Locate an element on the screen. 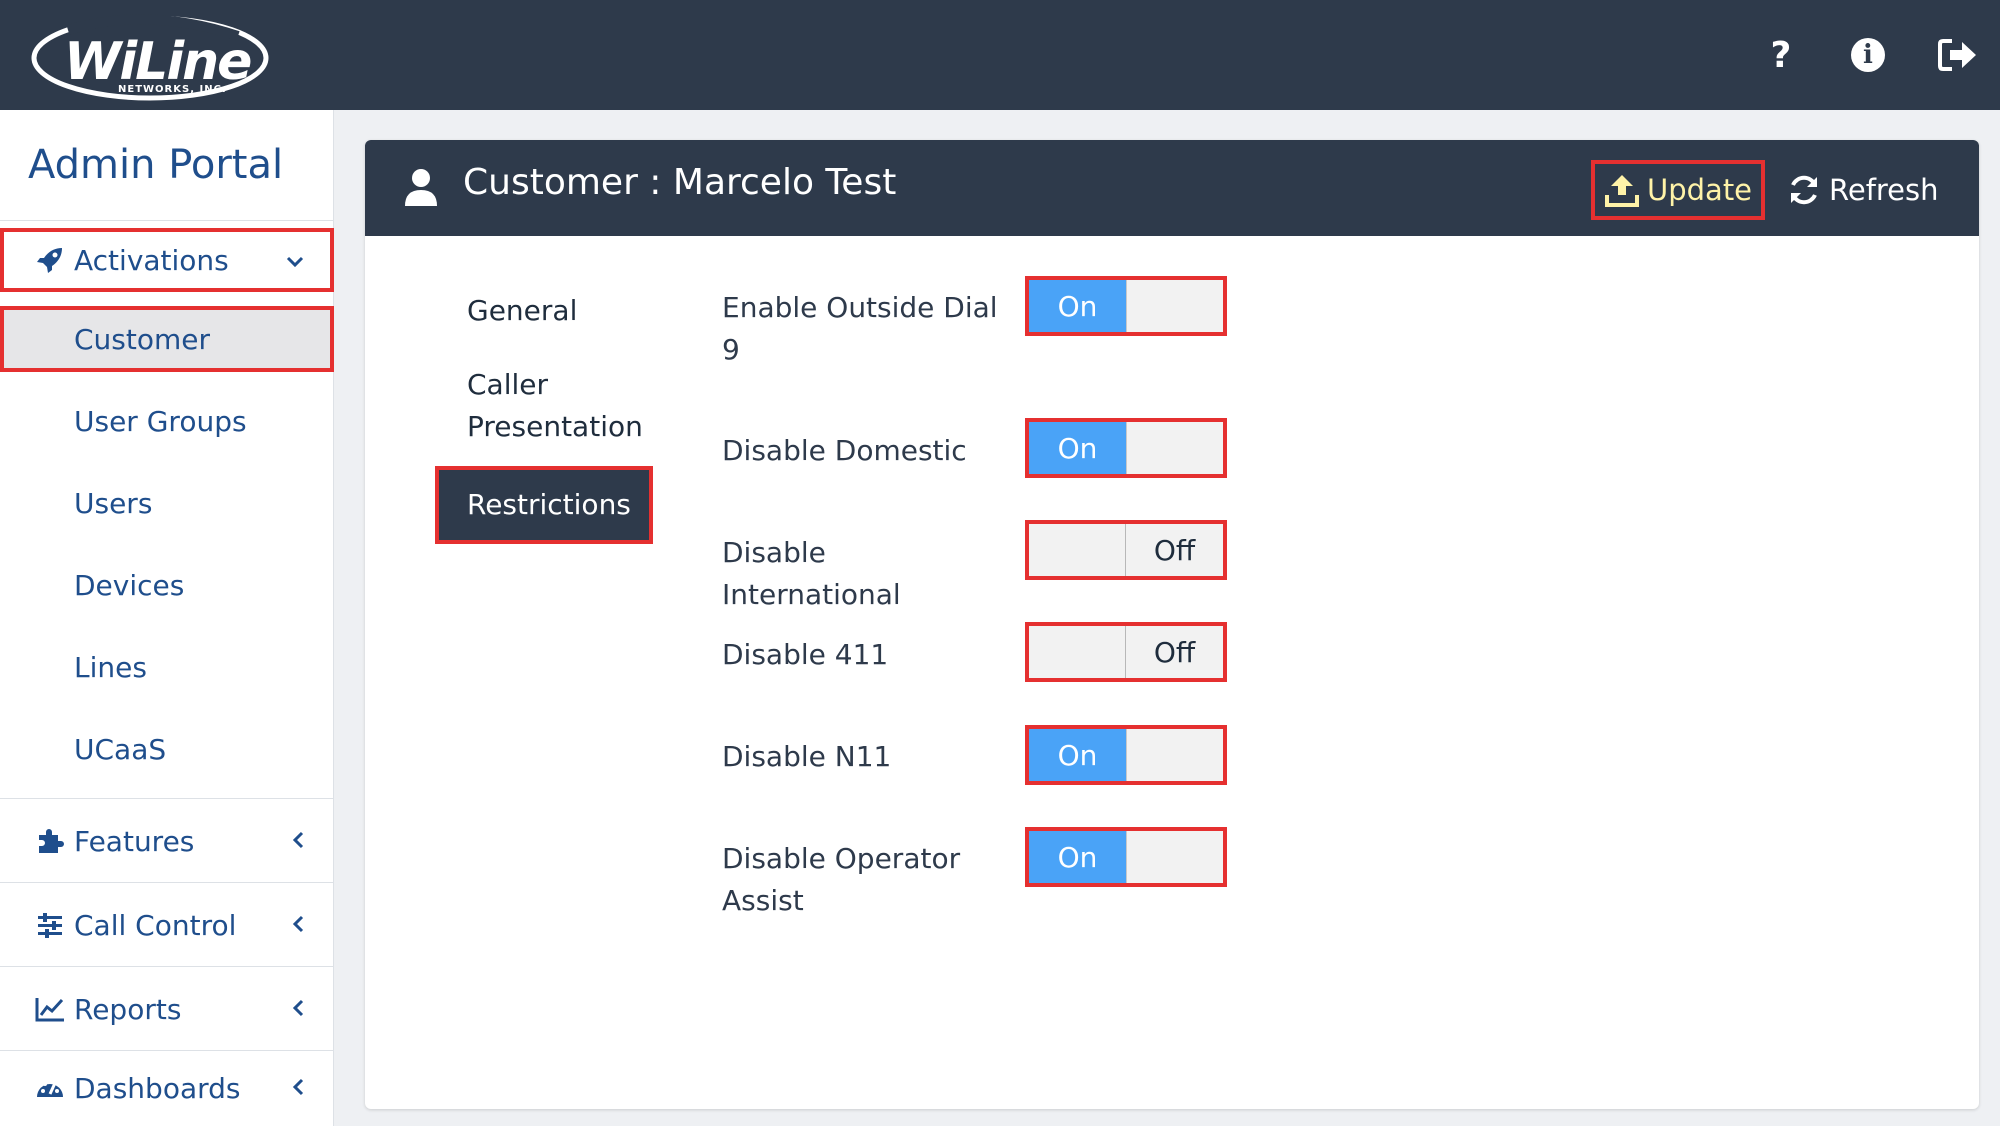  toggle-operator-assist: On is located at coordinates (1126, 857).